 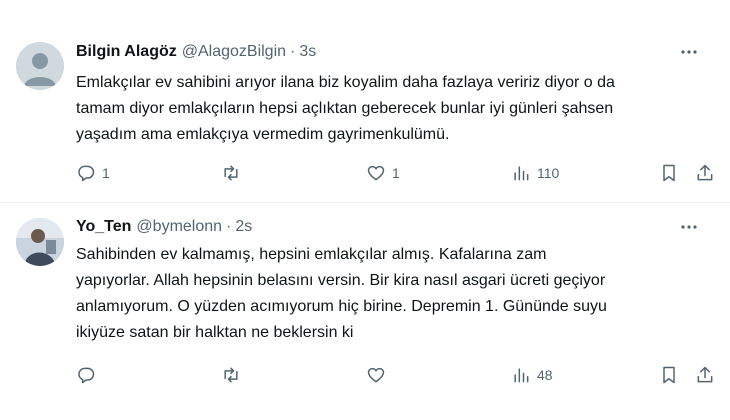 I want to click on reply-button: 1, so click(x=93, y=173).